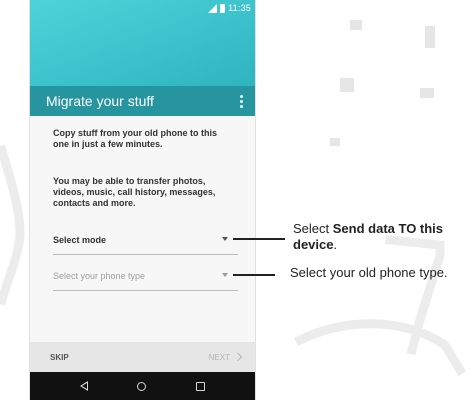 Image resolution: width=473 pixels, height=400 pixels. I want to click on phone-type-placeholder: Select your phone type, so click(99, 276).